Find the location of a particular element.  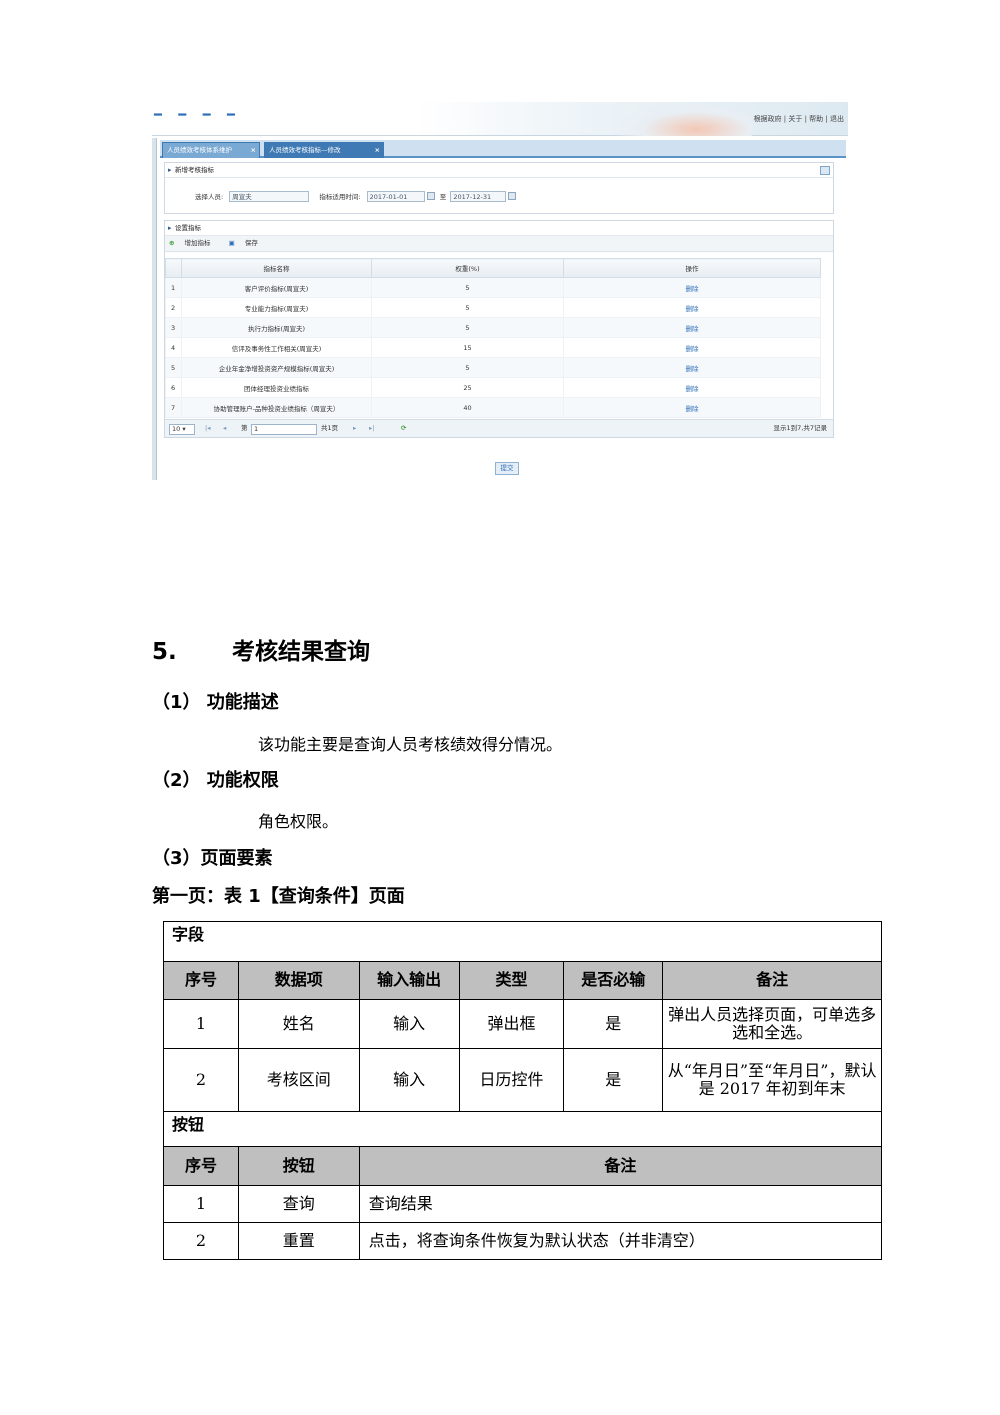

row-name: 执行力指标(周宣夫) is located at coordinates (276, 327).